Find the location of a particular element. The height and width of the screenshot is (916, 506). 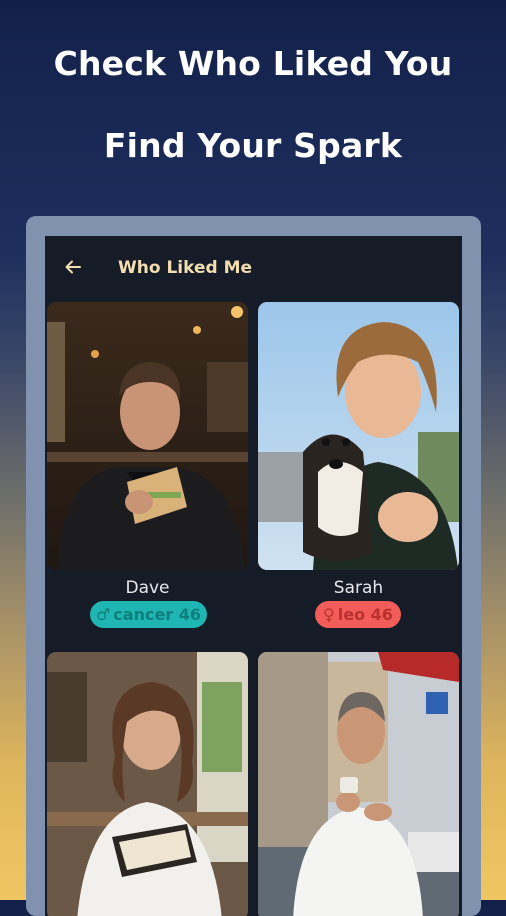

profile-name: Sarah is located at coordinates (358, 588).